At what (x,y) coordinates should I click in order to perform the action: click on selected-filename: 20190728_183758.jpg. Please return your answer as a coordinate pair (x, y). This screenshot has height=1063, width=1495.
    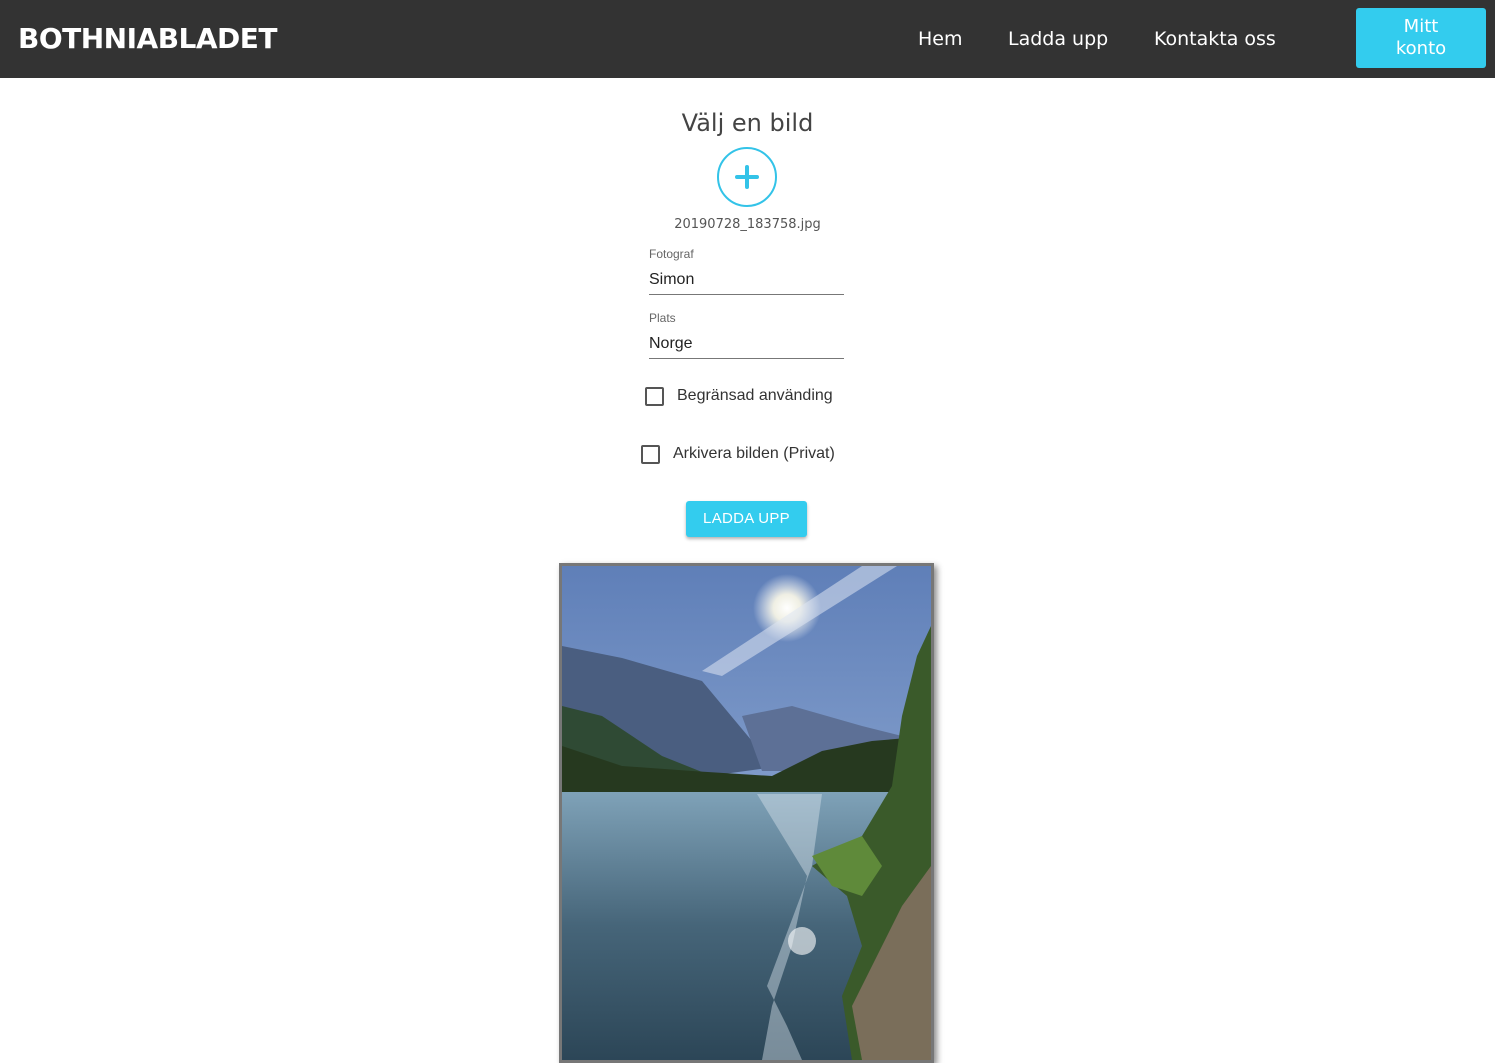
    Looking at the image, I should click on (747, 224).